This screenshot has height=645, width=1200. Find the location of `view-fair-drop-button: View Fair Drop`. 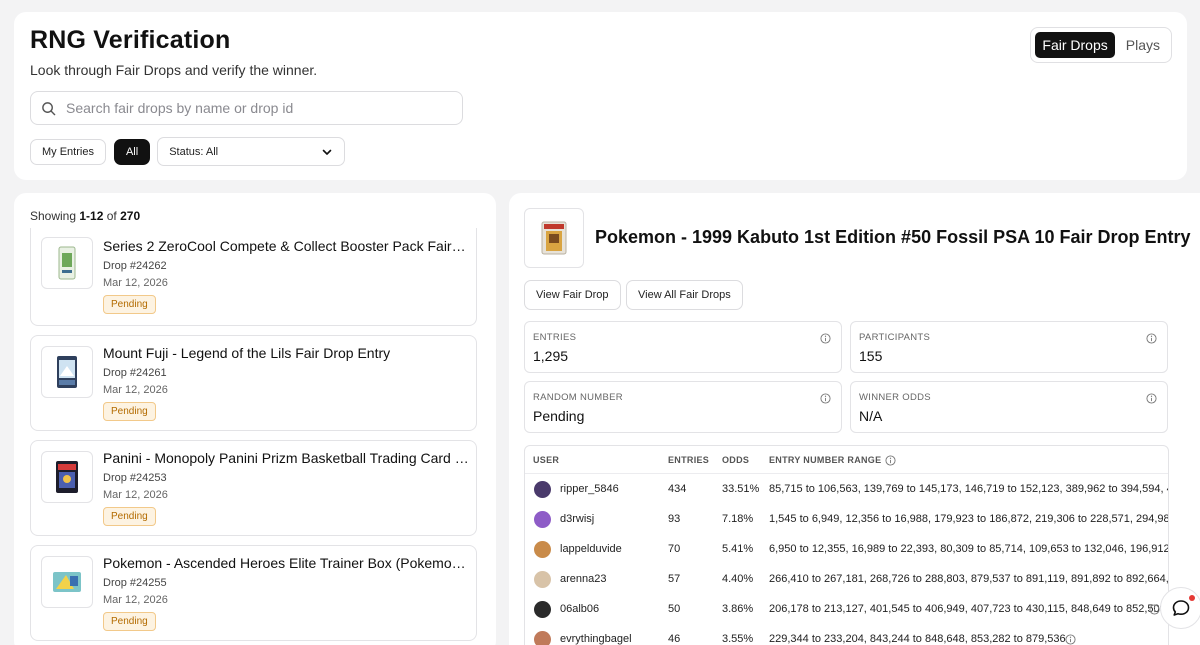

view-fair-drop-button: View Fair Drop is located at coordinates (572, 295).